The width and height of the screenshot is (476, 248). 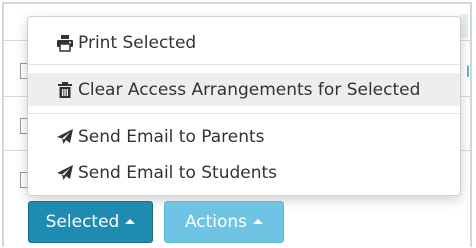 I want to click on menu-item-send-email-students: Send Email to Students, so click(x=244, y=172).